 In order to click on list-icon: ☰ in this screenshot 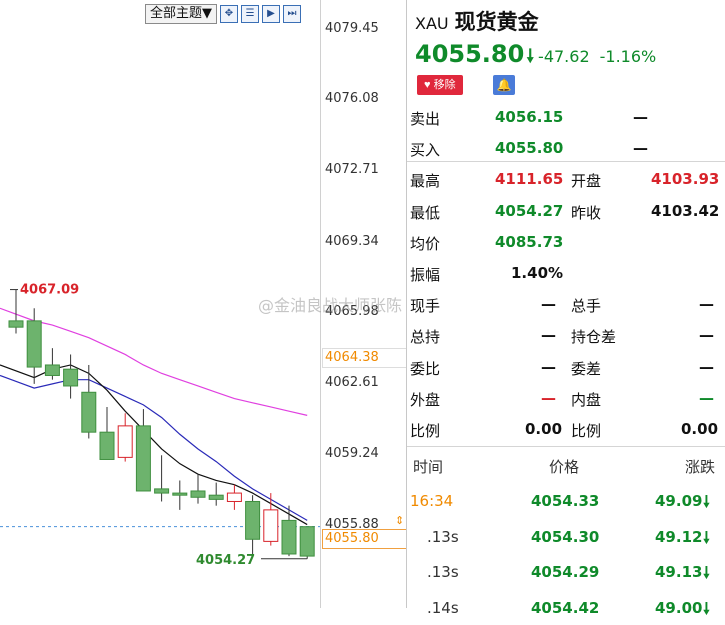, I will do `click(250, 14)`.